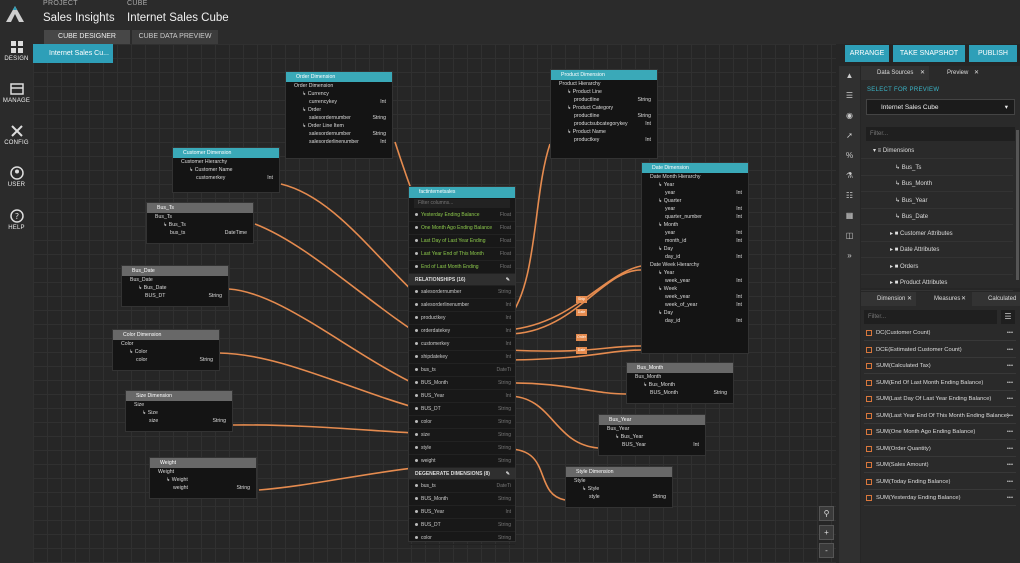 This screenshot has height=563, width=1020. I want to click on scrollbar, so click(1017, 205).